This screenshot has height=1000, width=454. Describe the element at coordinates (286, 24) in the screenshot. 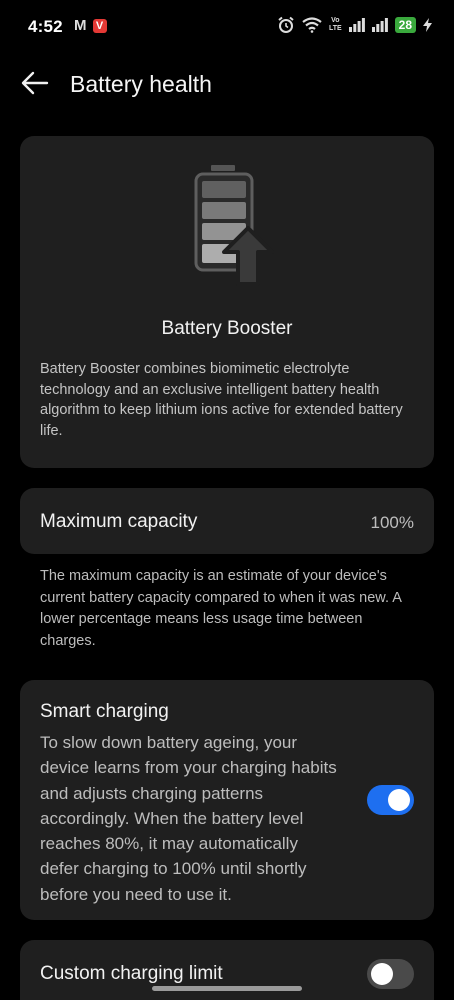

I see `alarm-icon` at that location.